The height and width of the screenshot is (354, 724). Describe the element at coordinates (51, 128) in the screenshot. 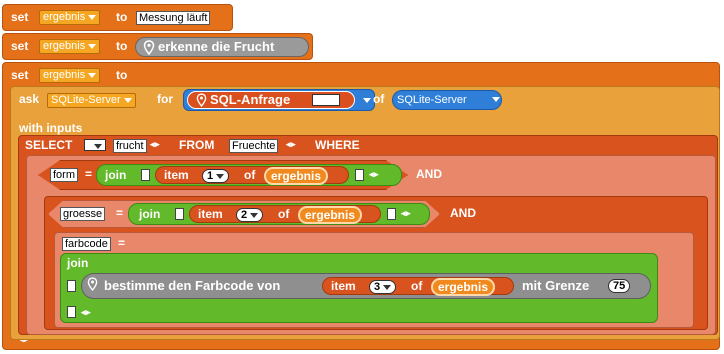

I see `with-inputs-label: with inputs` at that location.